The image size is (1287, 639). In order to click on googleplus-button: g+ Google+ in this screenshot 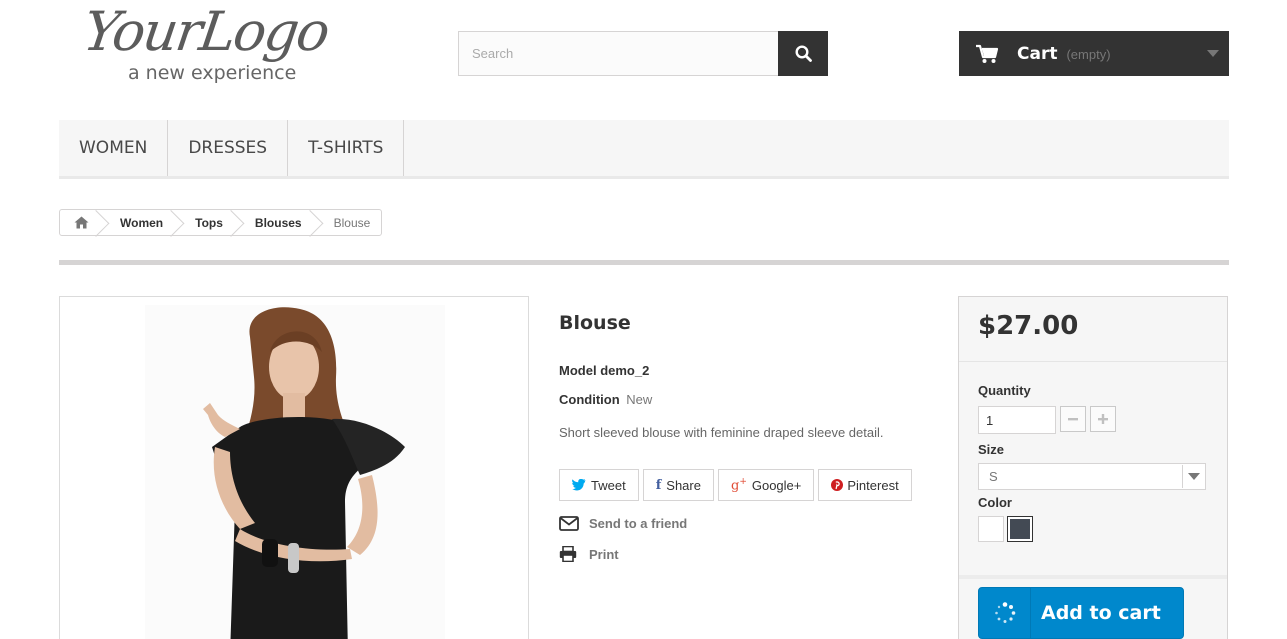, I will do `click(766, 485)`.